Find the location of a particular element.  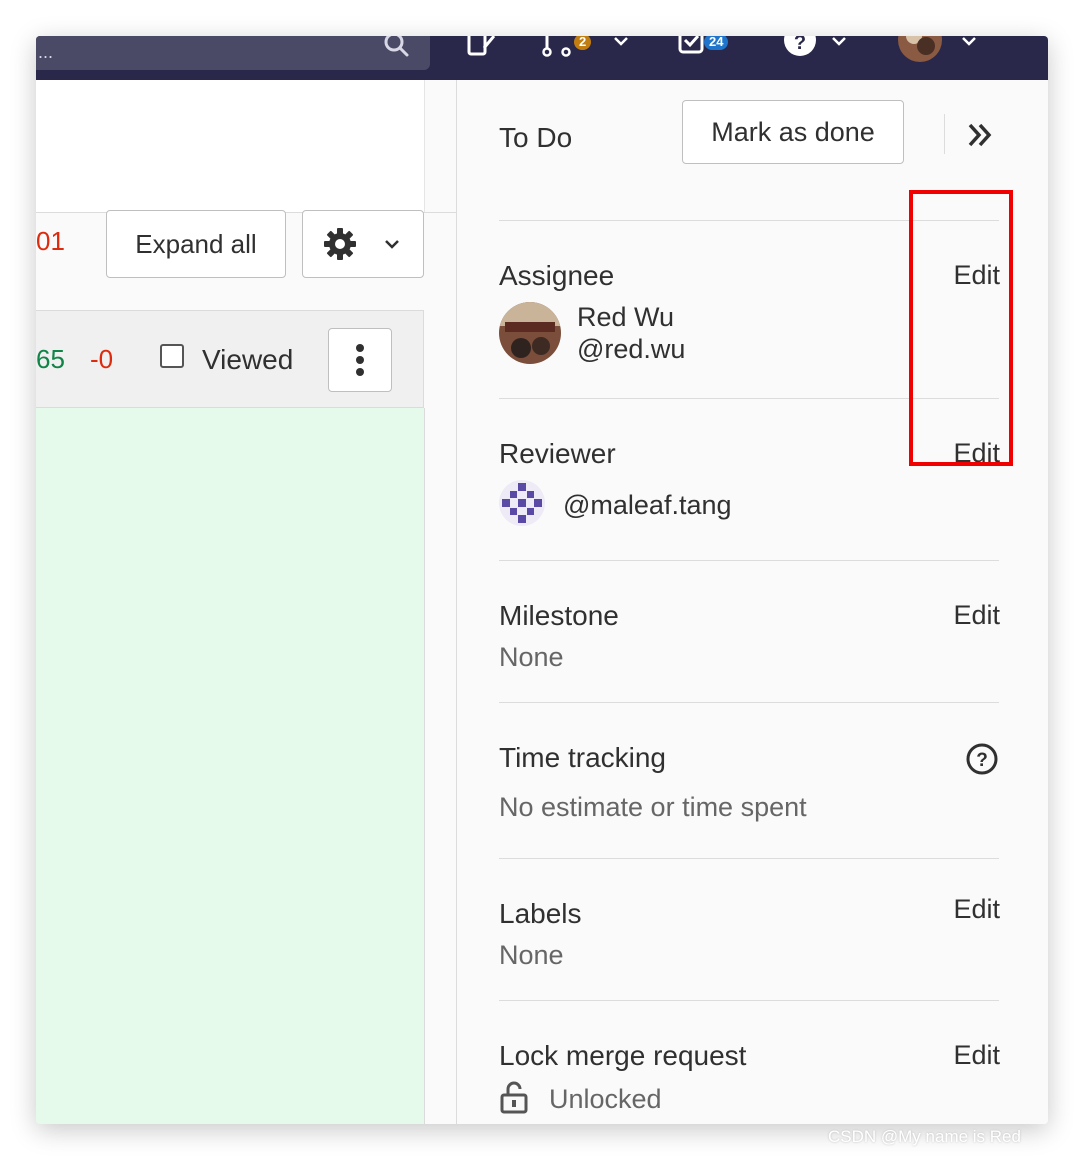

diff-page-header is located at coordinates (246, 146).